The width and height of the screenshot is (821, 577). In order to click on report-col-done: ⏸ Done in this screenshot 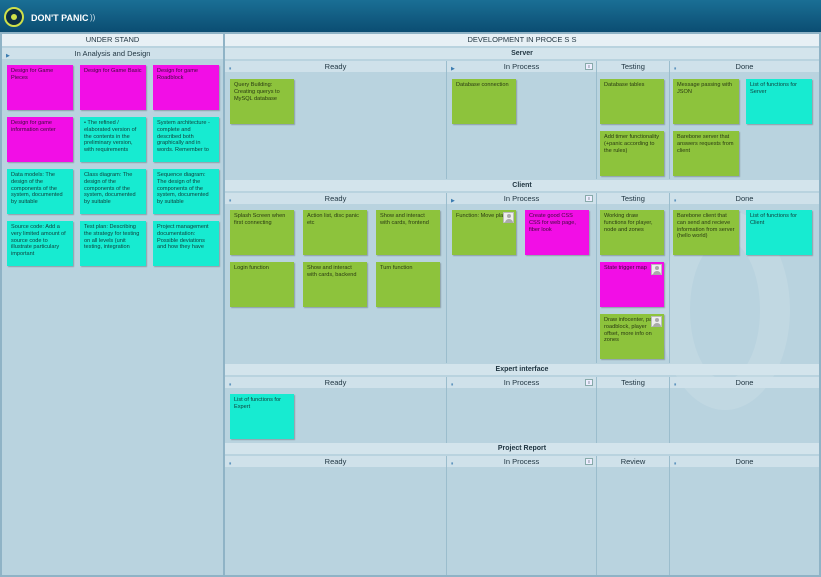, I will do `click(744, 461)`.